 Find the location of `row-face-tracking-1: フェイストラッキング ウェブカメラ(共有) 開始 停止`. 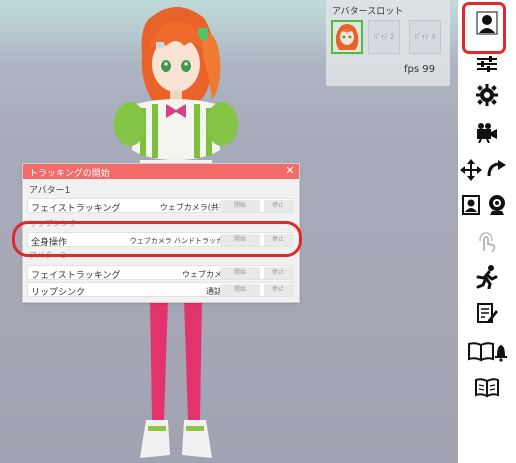

row-face-tracking-1: フェイストラッキング ウェブカメラ(共有) 開始 停止 is located at coordinates (160, 206).